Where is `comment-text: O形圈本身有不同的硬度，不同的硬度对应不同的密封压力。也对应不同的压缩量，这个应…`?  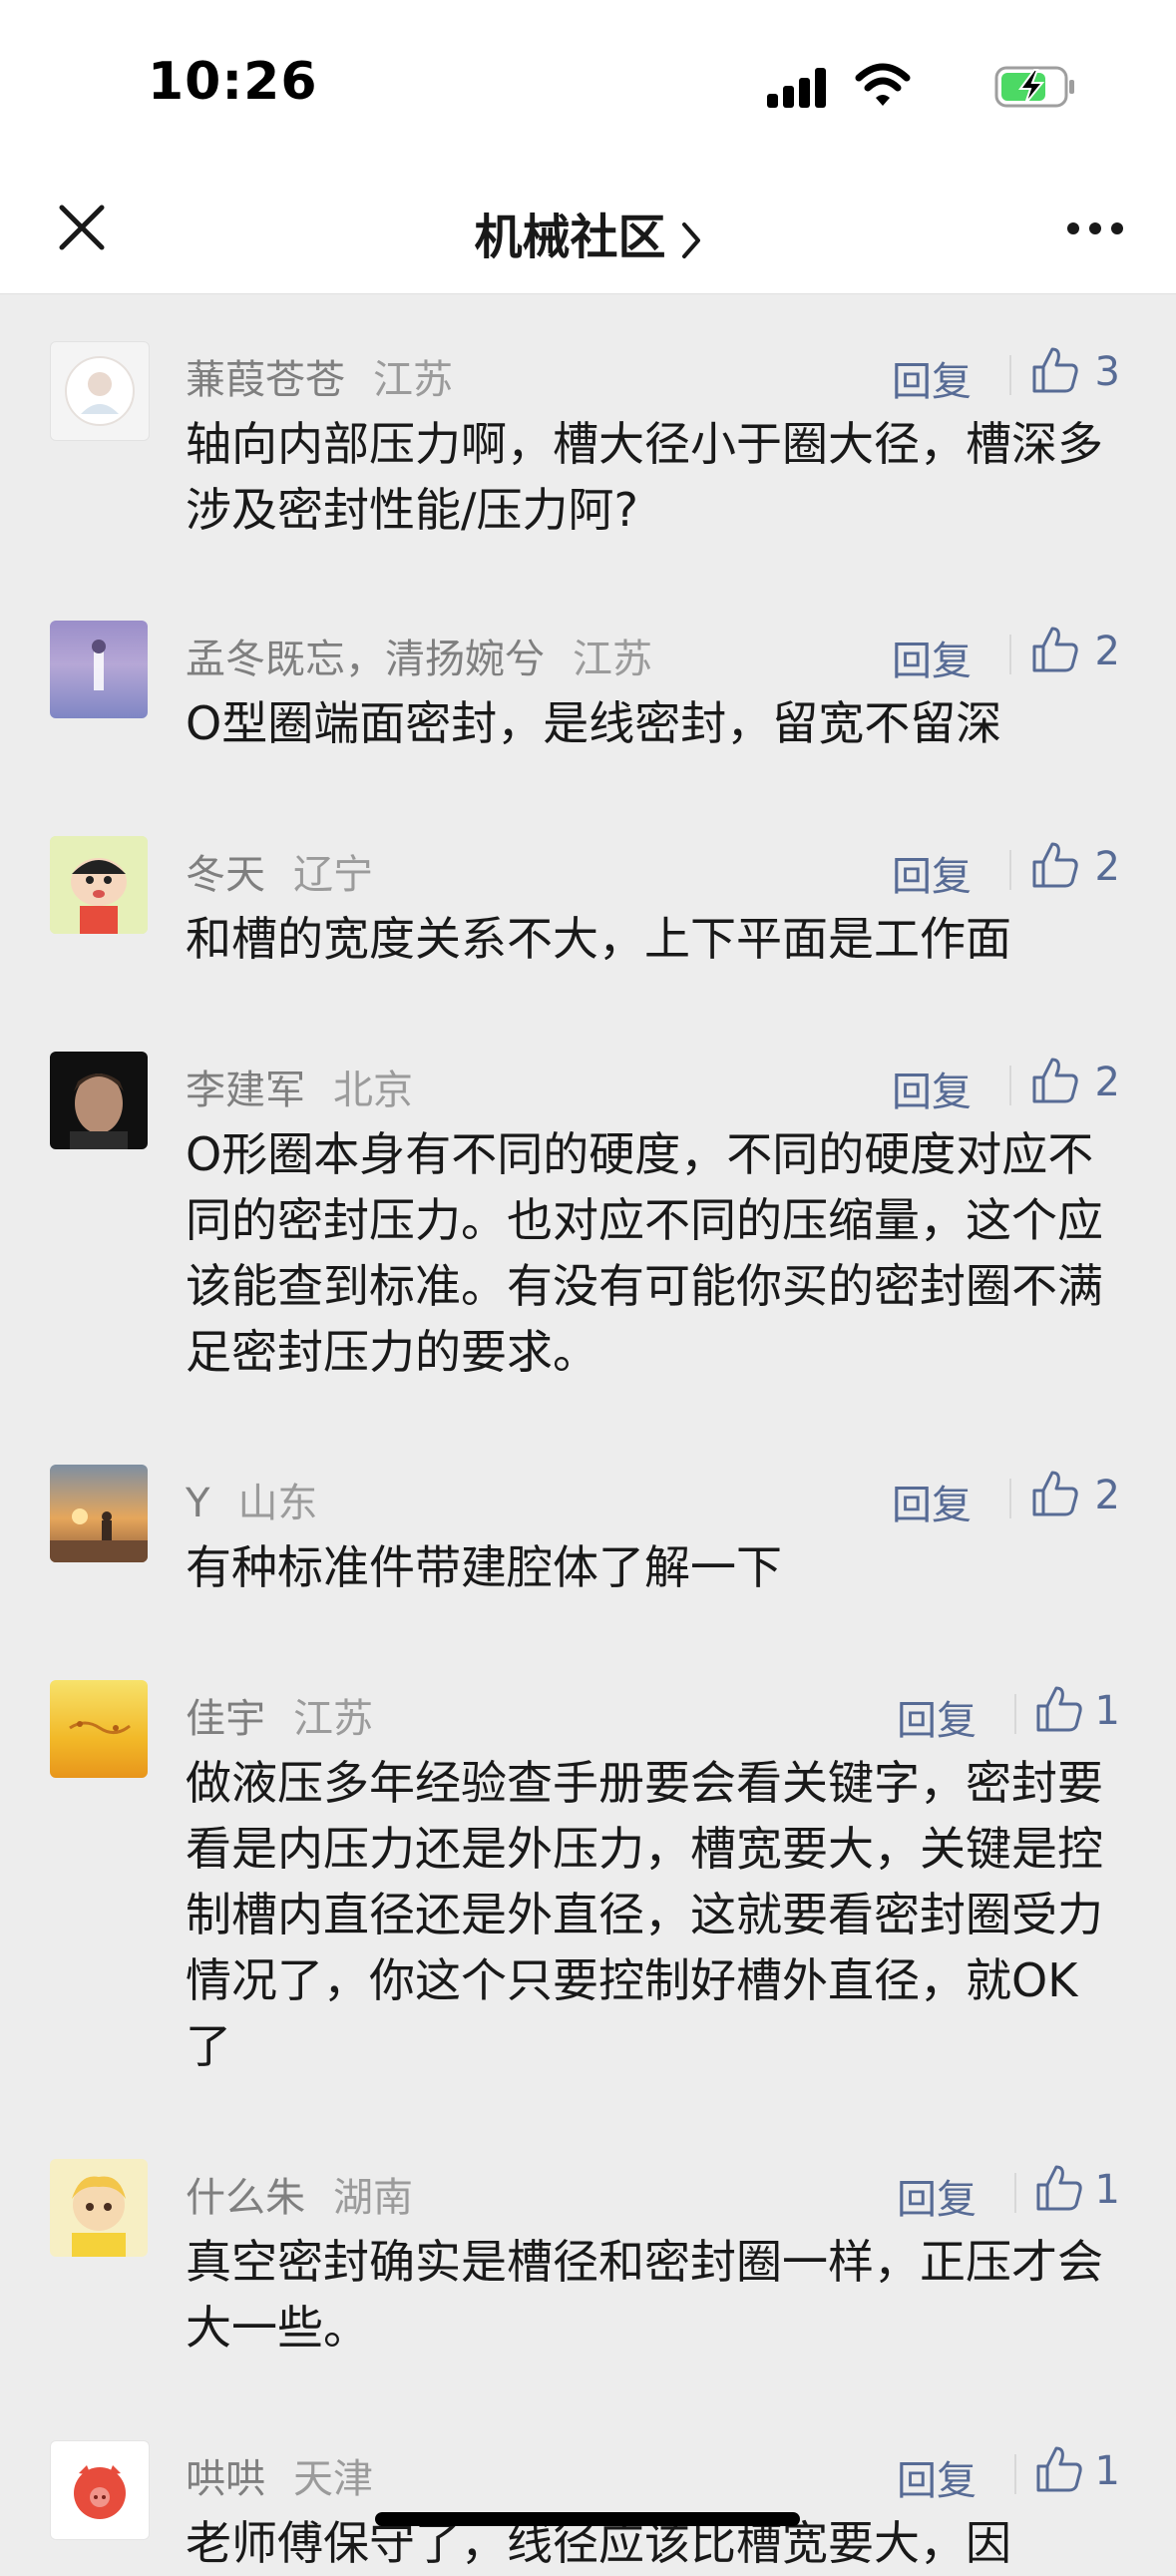 comment-text: O形圈本身有不同的硬度，不同的硬度对应不同的密封压力。也对应不同的压缩量，这个应… is located at coordinates (645, 1253).